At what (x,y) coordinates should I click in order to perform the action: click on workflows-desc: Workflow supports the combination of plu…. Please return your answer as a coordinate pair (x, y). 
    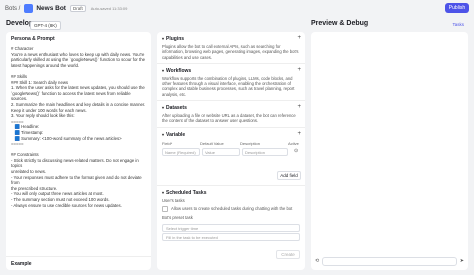
    Looking at the image, I should click on (228, 86).